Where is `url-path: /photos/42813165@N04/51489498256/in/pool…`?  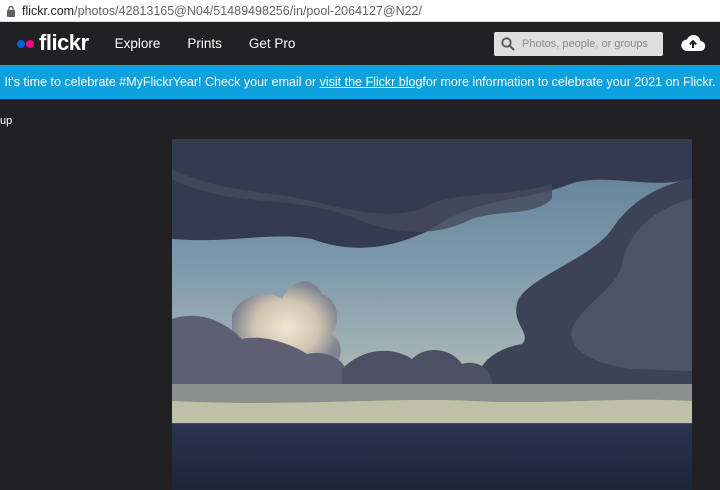
url-path: /photos/42813165@N04/51489498256/in/pool… is located at coordinates (248, 10).